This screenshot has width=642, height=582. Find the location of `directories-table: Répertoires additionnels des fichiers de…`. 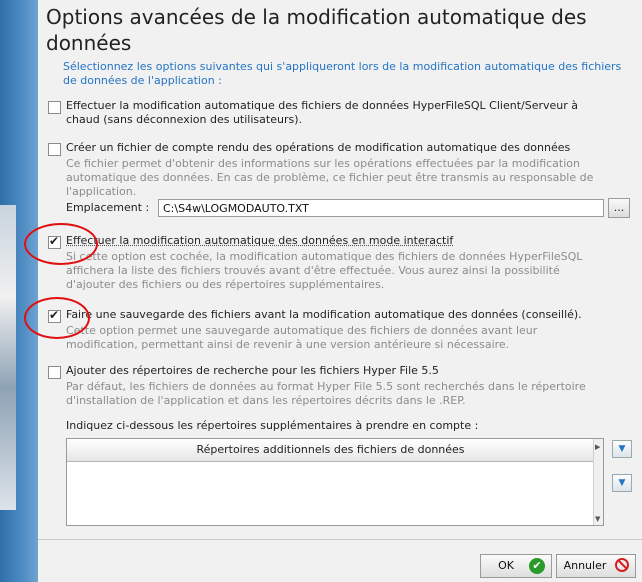

directories-table: Répertoires additionnels des fichiers de… is located at coordinates (335, 482).